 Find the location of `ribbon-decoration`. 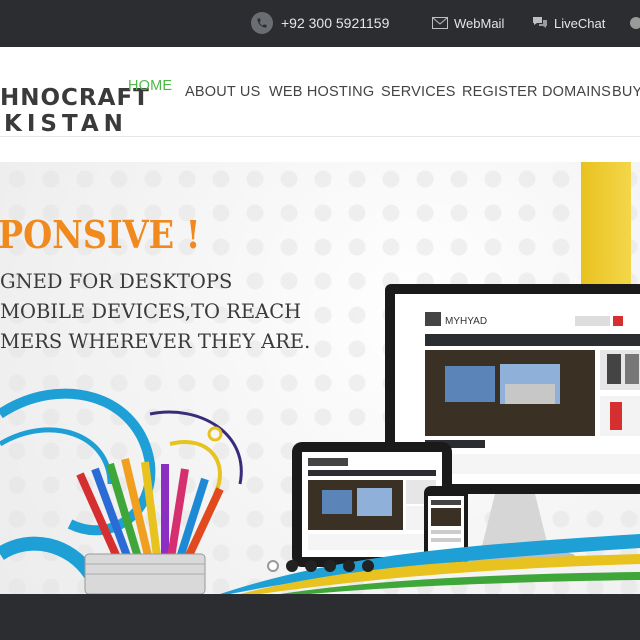

ribbon-decoration is located at coordinates (430, 564).